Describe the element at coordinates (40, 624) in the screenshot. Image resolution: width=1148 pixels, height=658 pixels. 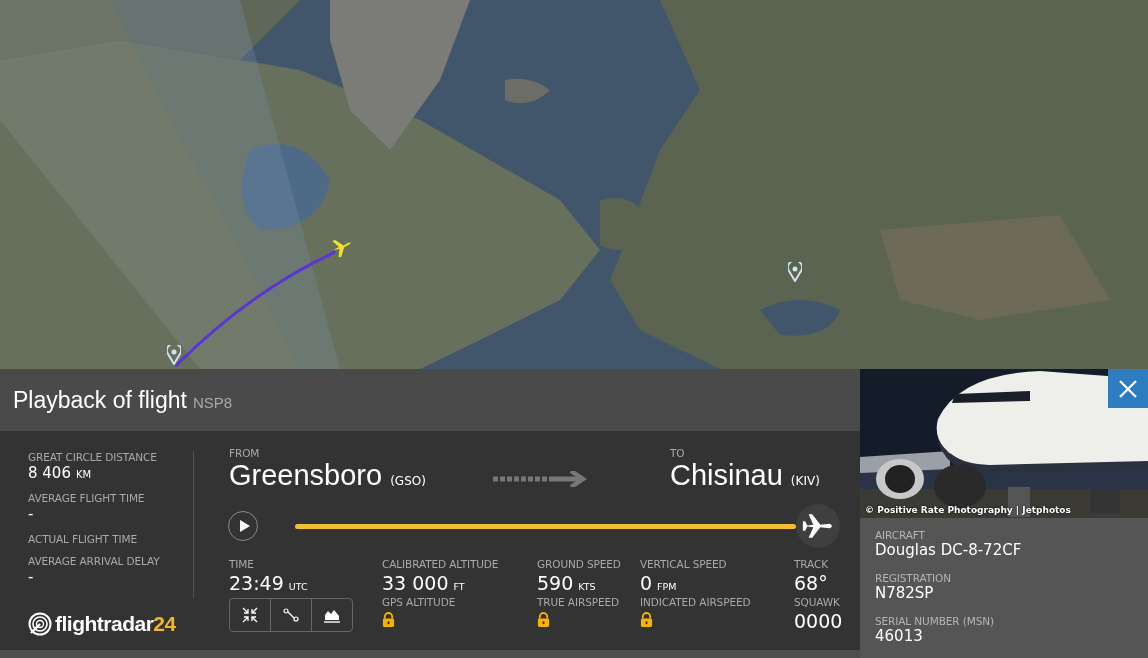
I see `radar-icon` at that location.